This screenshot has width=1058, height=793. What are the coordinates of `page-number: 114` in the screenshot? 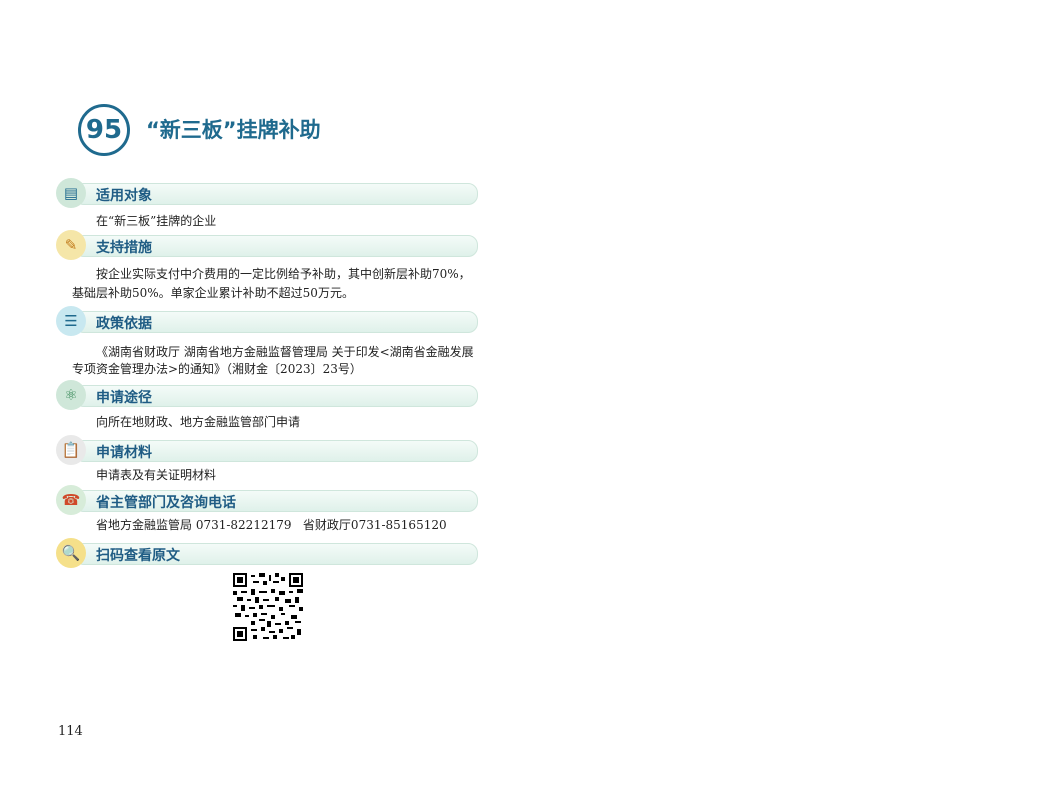 It's located at (70, 731).